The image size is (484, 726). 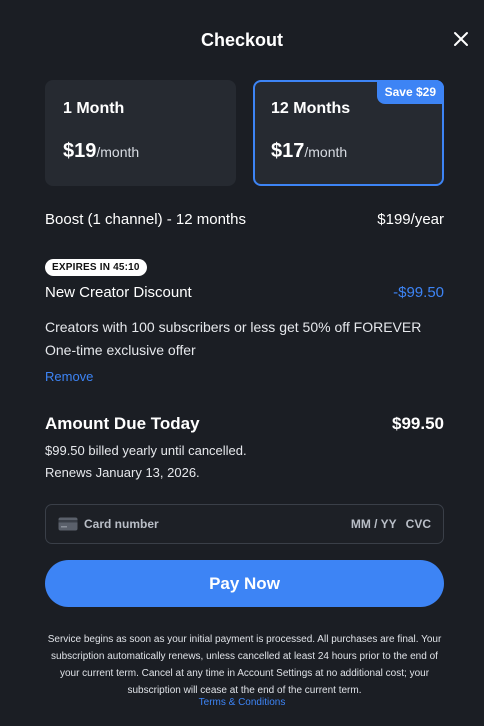 I want to click on card-input-field: Card number MM / YY CVC, so click(x=244, y=524).